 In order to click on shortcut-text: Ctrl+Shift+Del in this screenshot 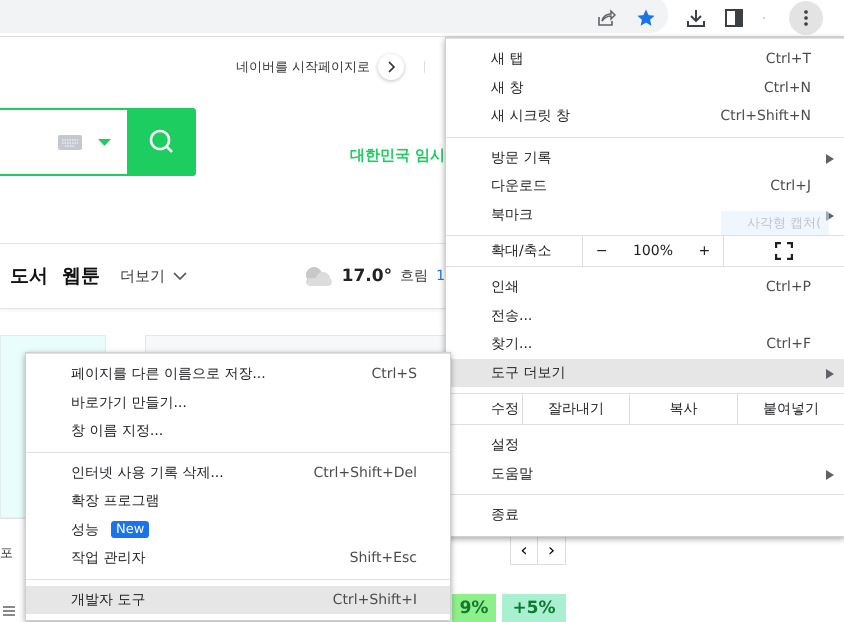, I will do `click(365, 472)`.